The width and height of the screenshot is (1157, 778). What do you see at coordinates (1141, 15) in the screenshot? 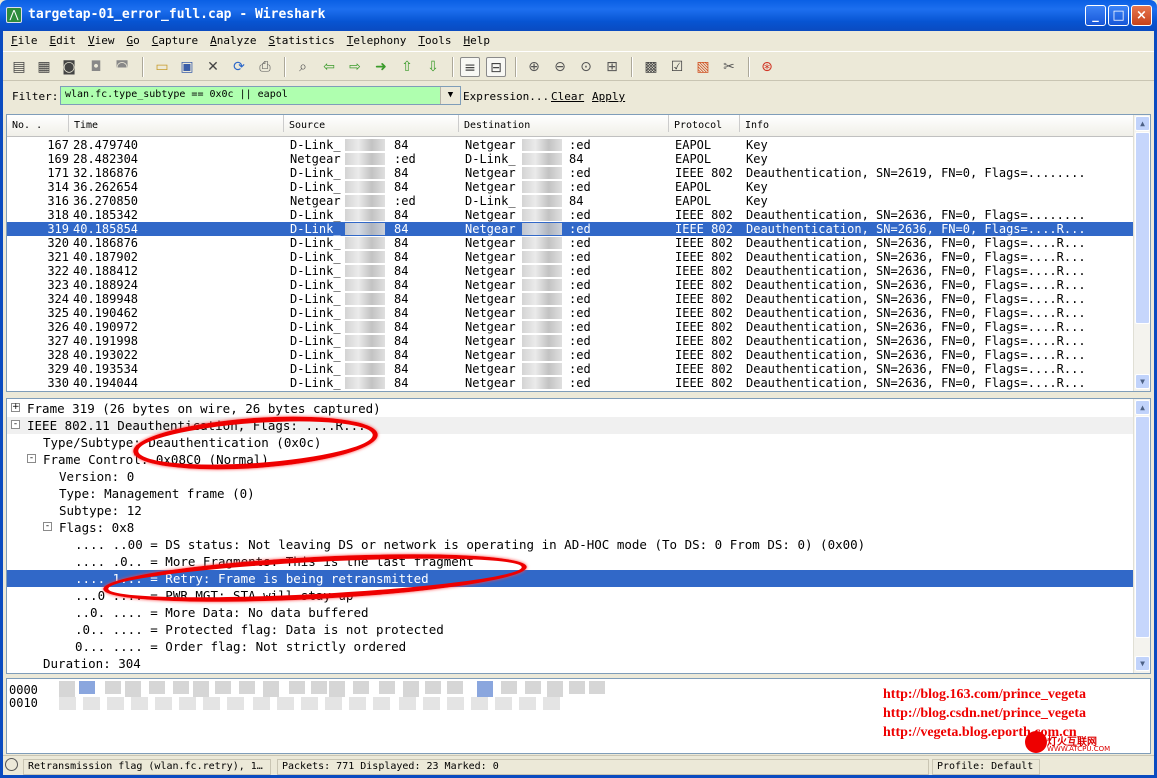
I see `close-button: ×` at bounding box center [1141, 15].